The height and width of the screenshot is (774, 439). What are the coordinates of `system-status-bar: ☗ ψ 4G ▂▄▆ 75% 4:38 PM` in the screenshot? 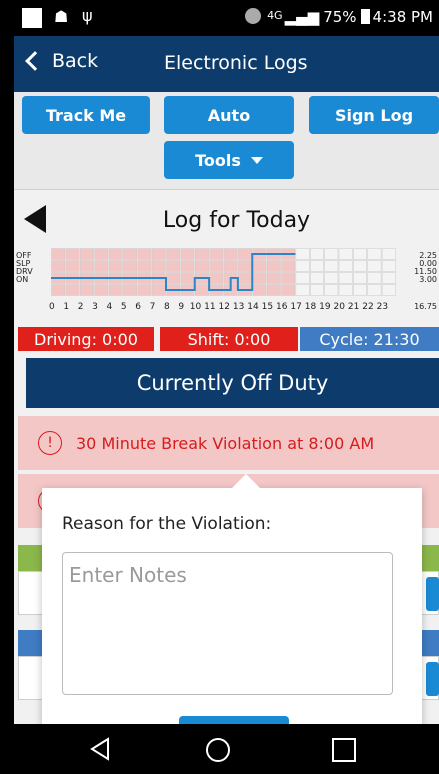 It's located at (226, 18).